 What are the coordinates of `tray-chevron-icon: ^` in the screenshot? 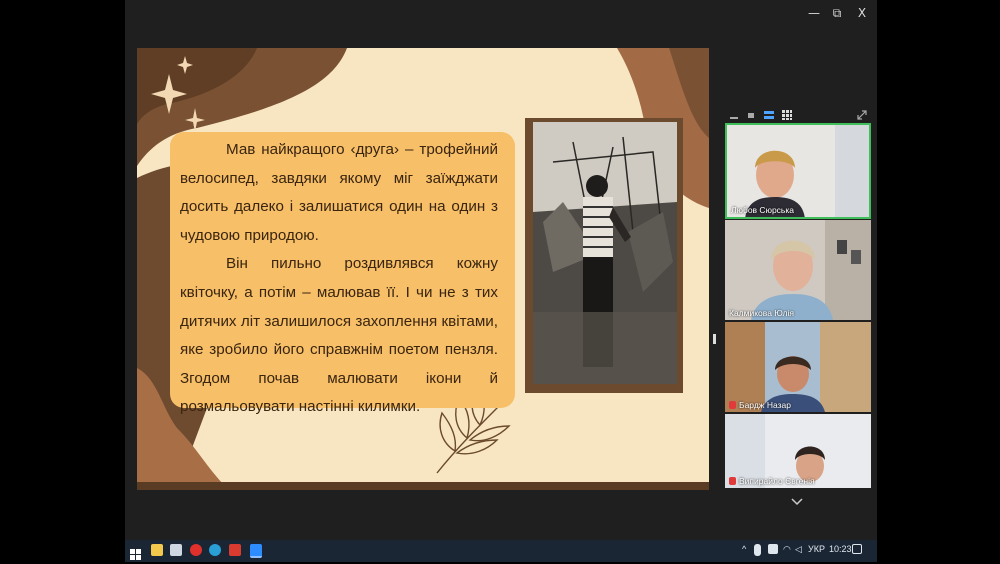 It's located at (744, 549).